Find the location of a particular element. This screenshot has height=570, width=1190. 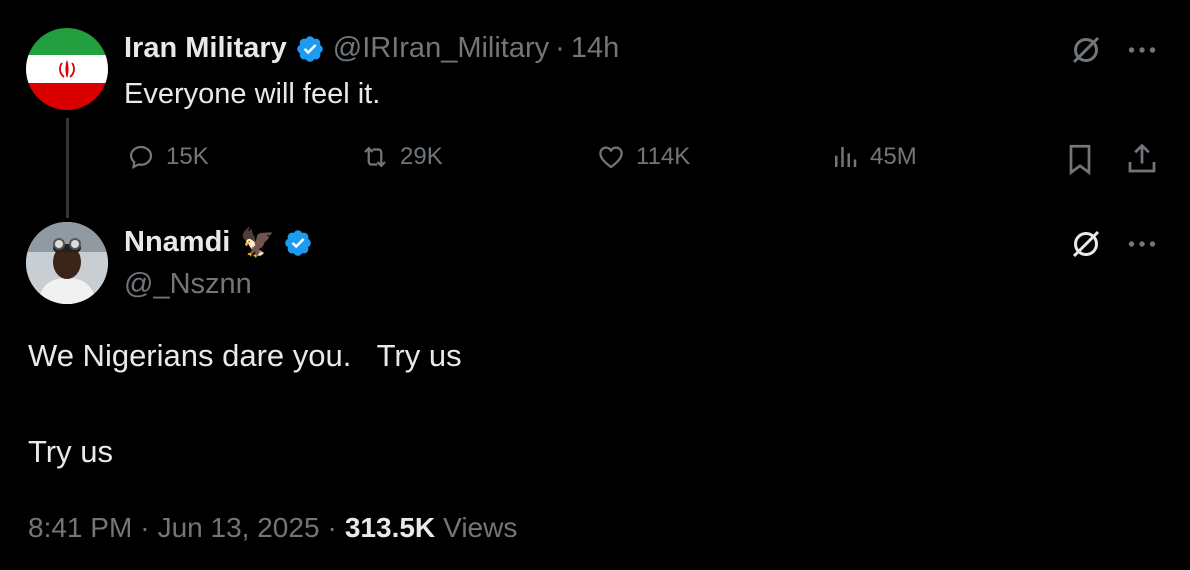

repost-button: 29K is located at coordinates (401, 157).